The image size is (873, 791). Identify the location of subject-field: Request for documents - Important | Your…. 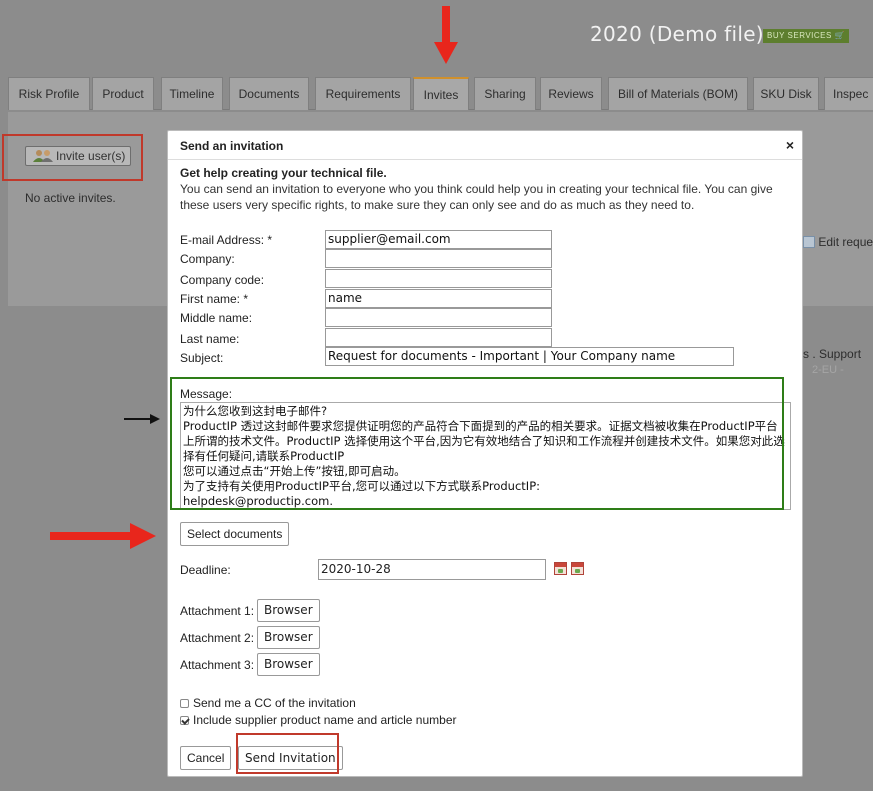
(529, 356).